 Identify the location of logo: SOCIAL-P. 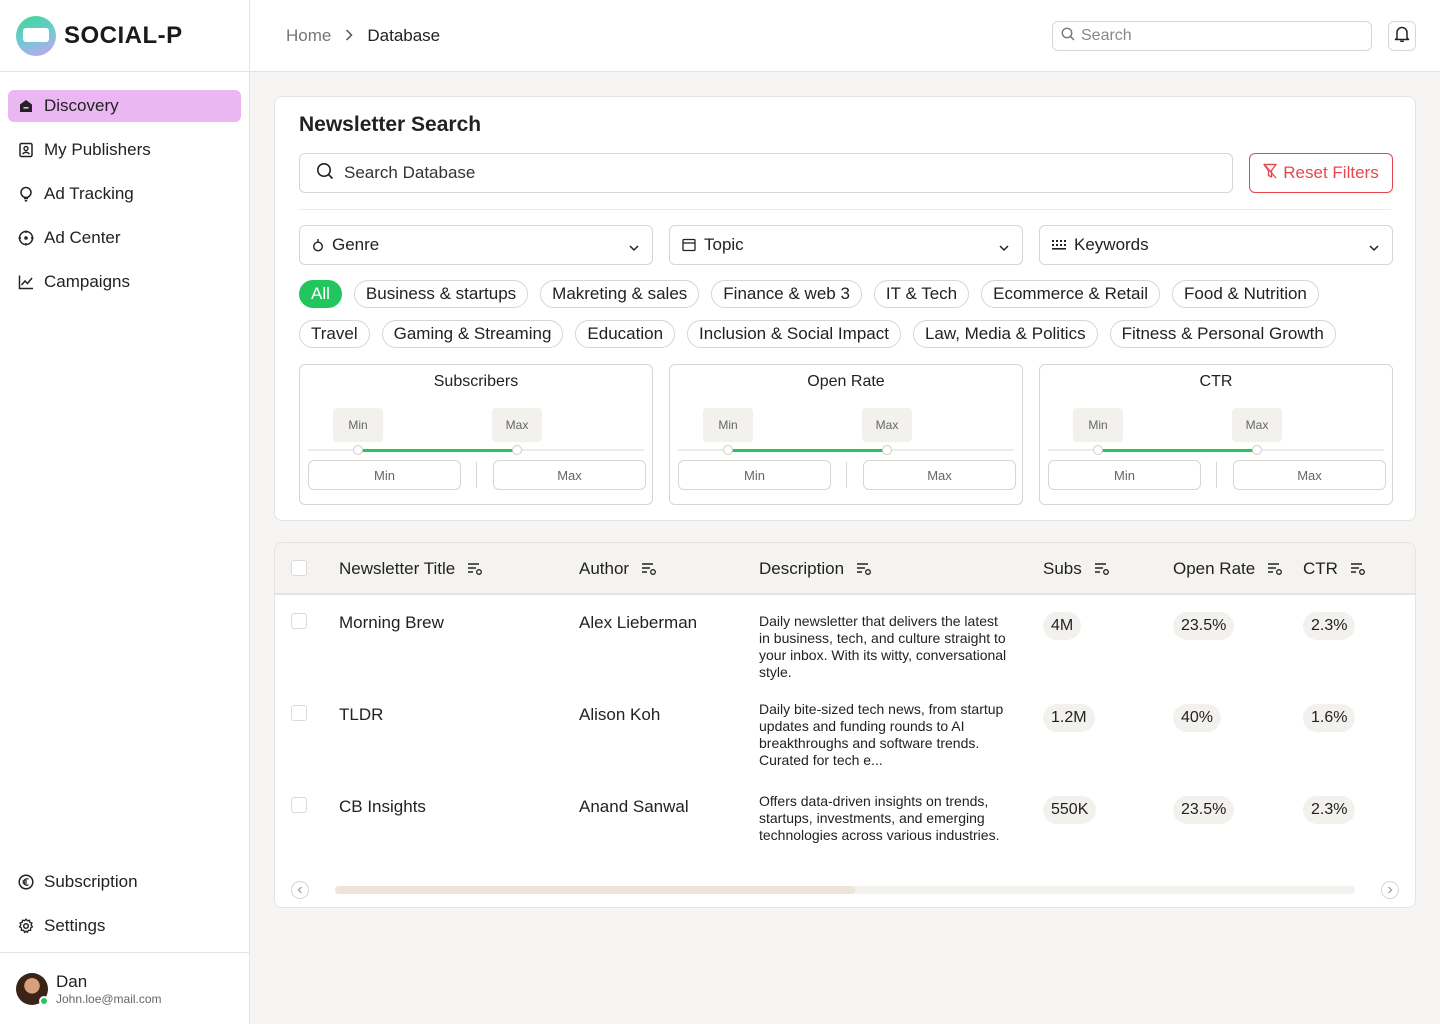
(124, 36).